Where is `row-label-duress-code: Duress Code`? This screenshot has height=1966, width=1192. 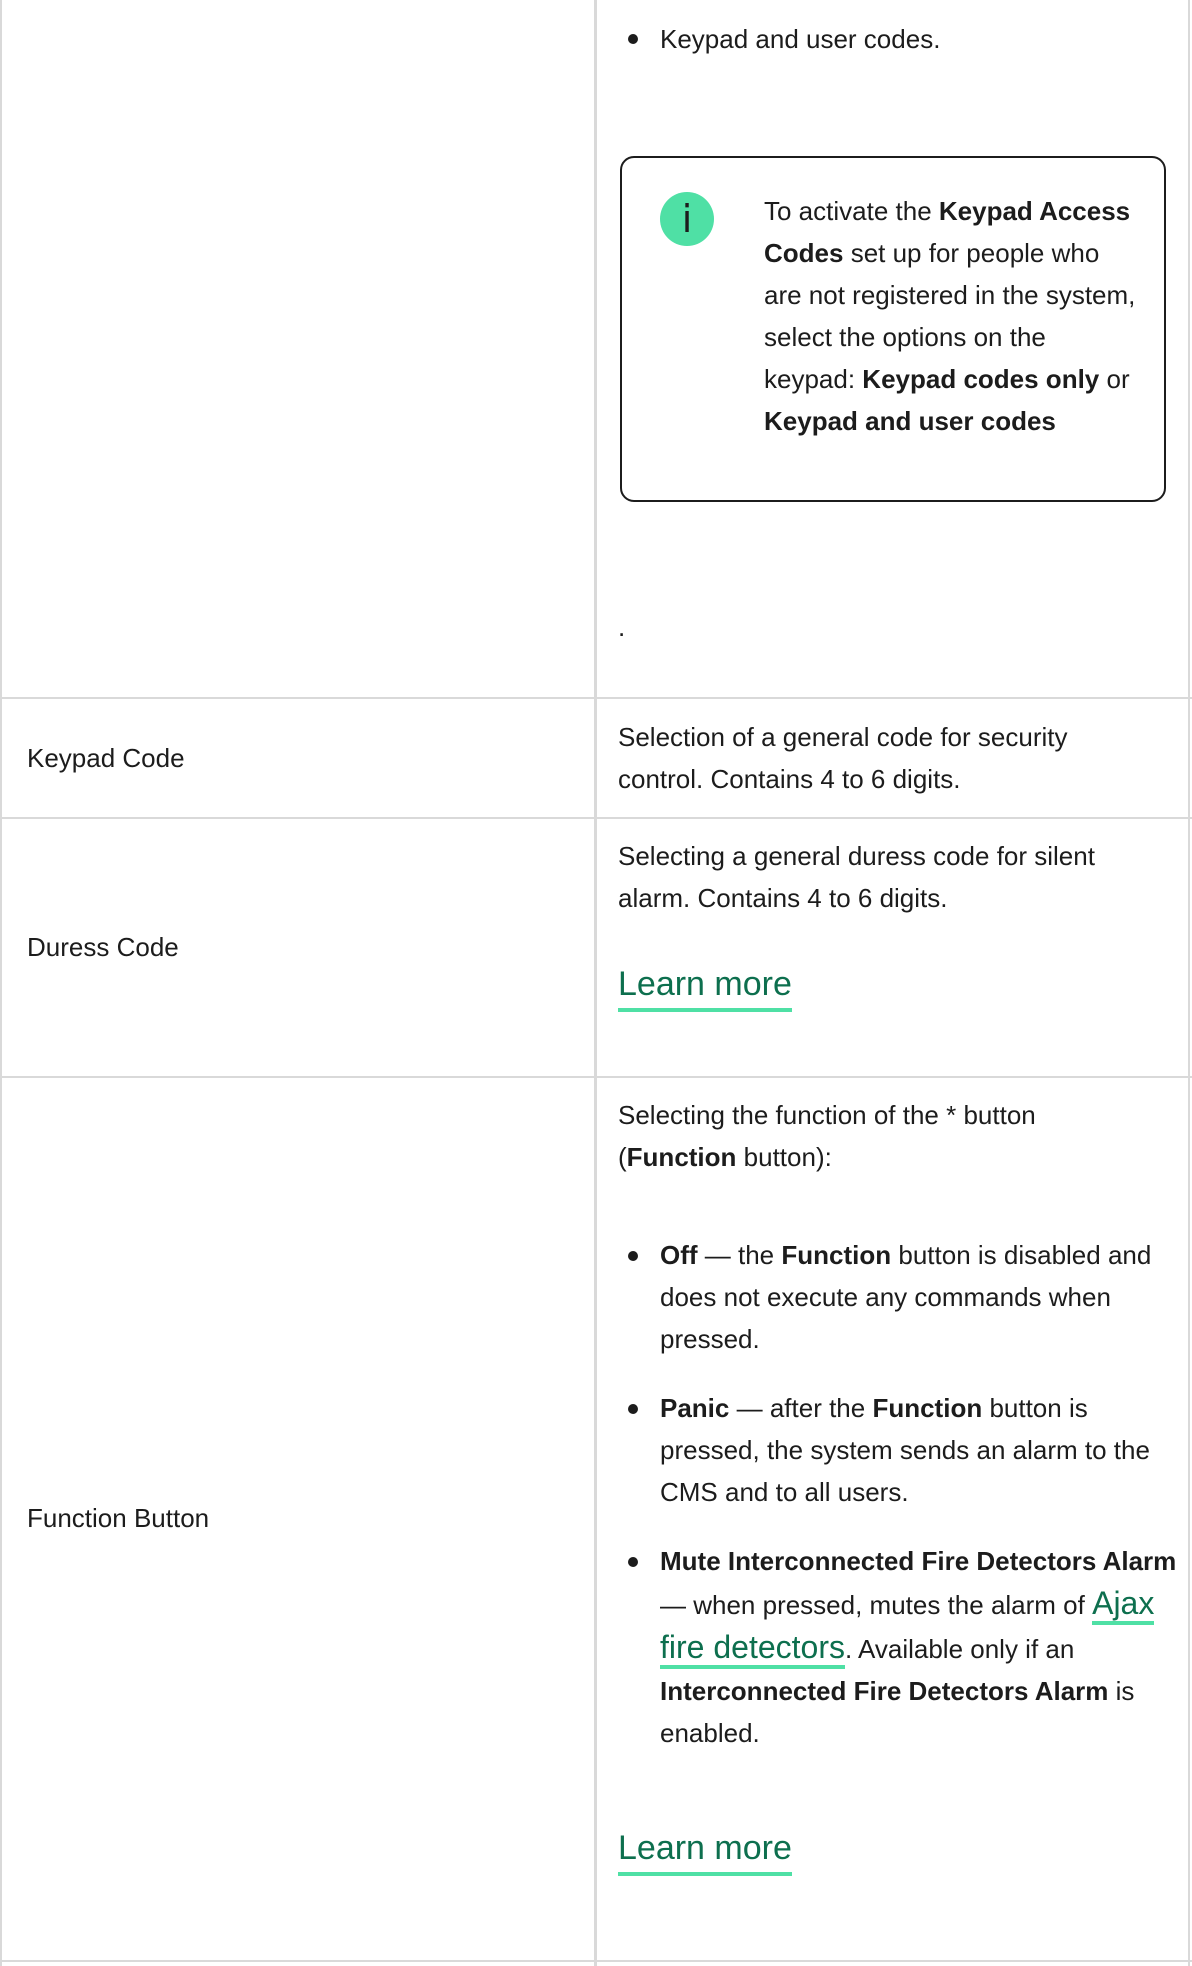
row-label-duress-code: Duress Code is located at coordinates (103, 947).